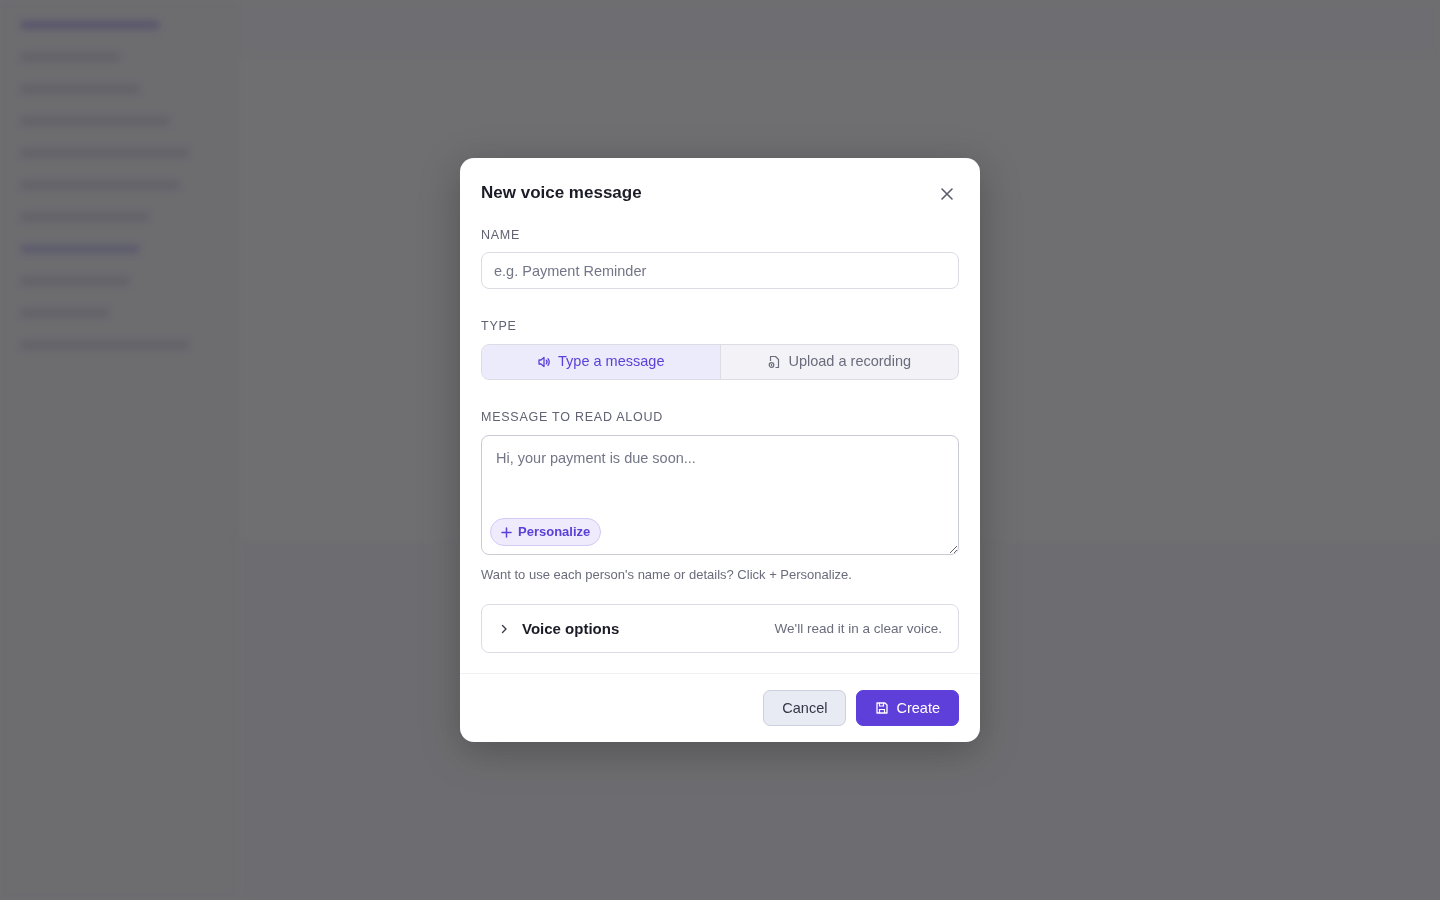 This screenshot has height=900, width=1440. What do you see at coordinates (601, 362) in the screenshot?
I see `type-option: Type a message` at bounding box center [601, 362].